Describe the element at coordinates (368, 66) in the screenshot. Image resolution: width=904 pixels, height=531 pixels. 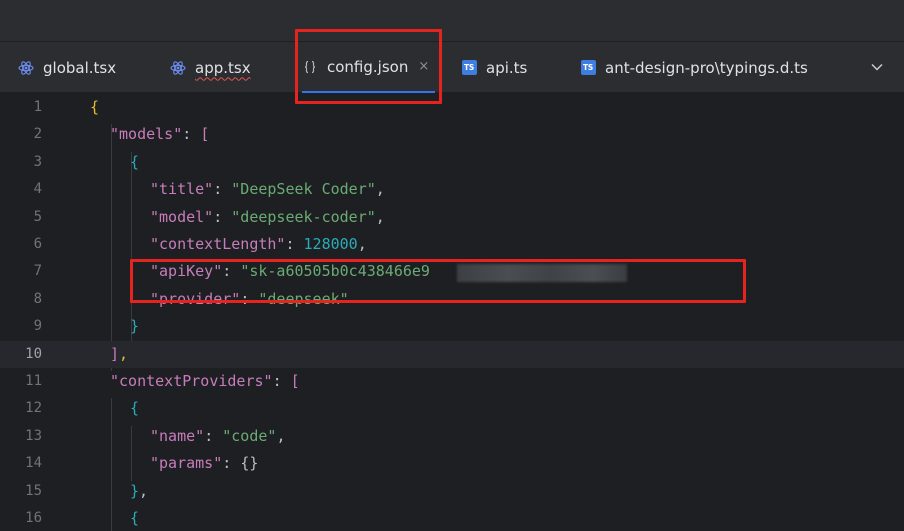
I see `highlight-box-tab` at that location.